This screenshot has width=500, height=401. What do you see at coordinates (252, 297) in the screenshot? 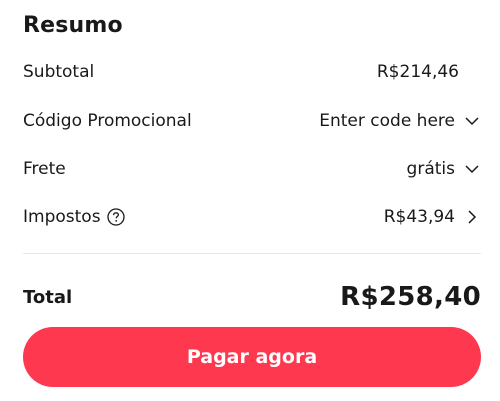
I see `total-row: Total R$258,40` at bounding box center [252, 297].